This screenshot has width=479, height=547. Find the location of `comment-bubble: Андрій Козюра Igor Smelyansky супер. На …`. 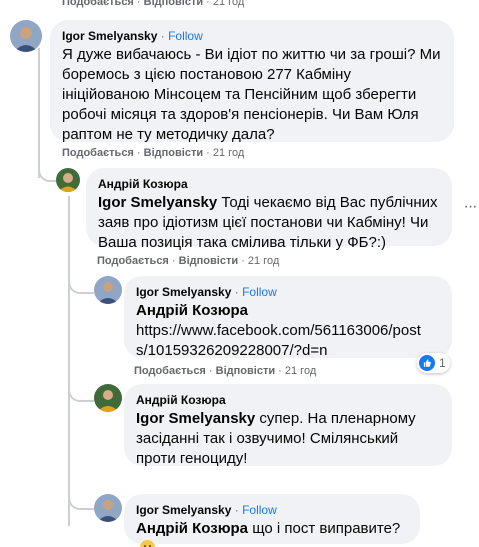

comment-bubble: Андрій Козюра Igor Smelyansky супер. На … is located at coordinates (288, 426).